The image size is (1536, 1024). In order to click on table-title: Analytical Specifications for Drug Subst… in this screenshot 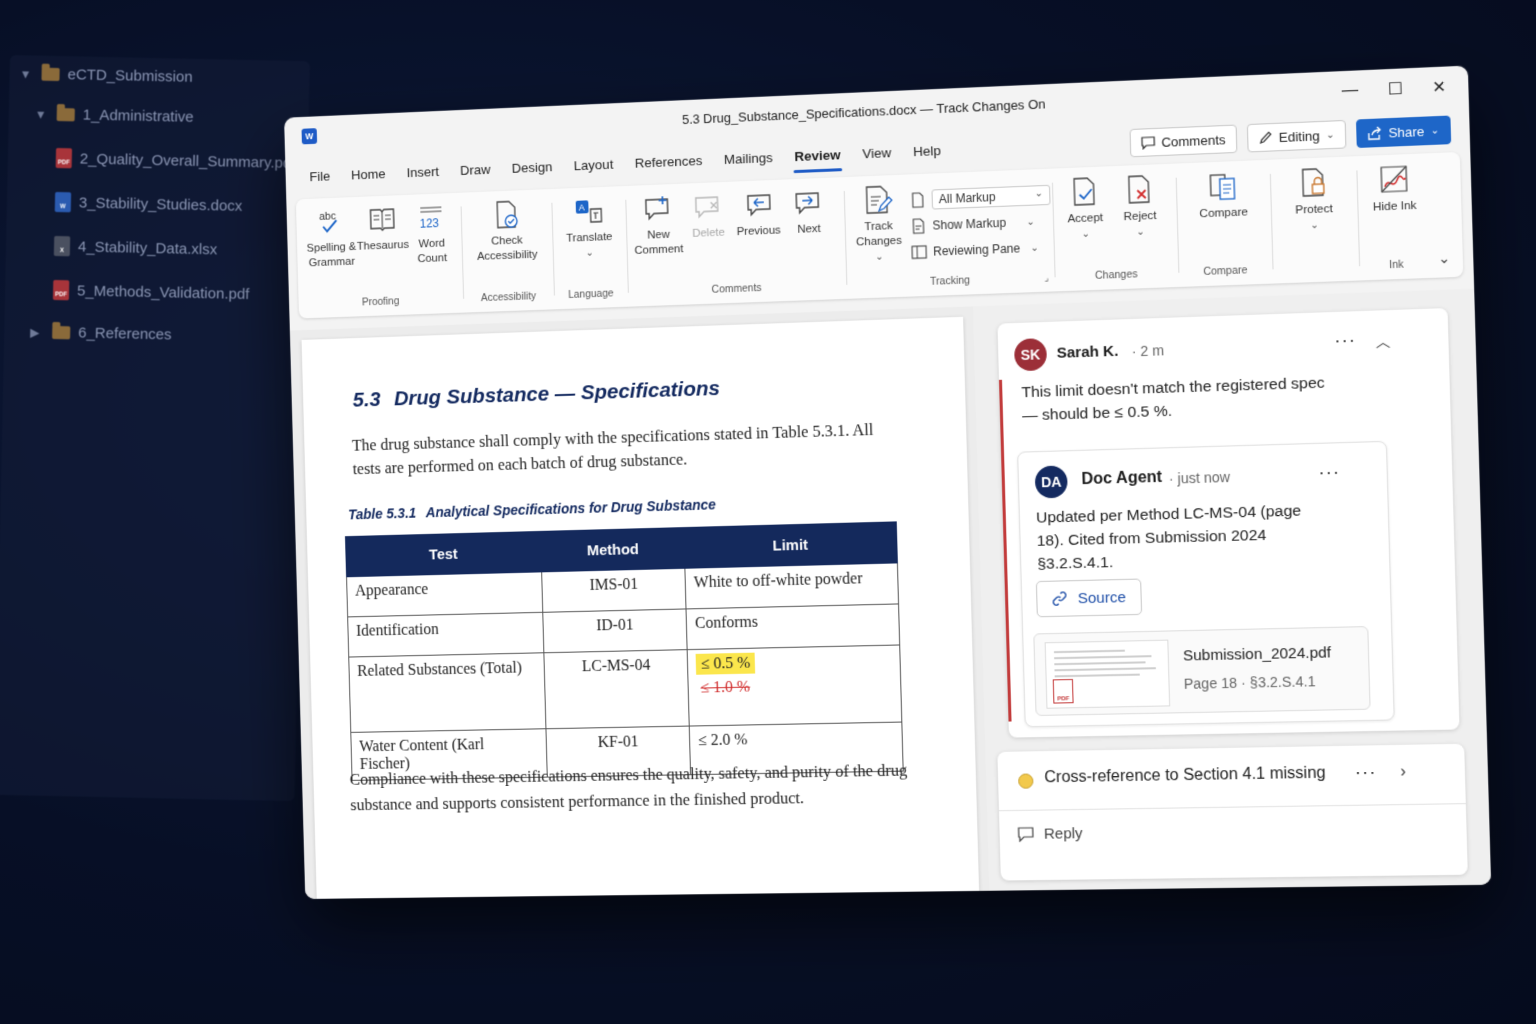, I will do `click(571, 508)`.